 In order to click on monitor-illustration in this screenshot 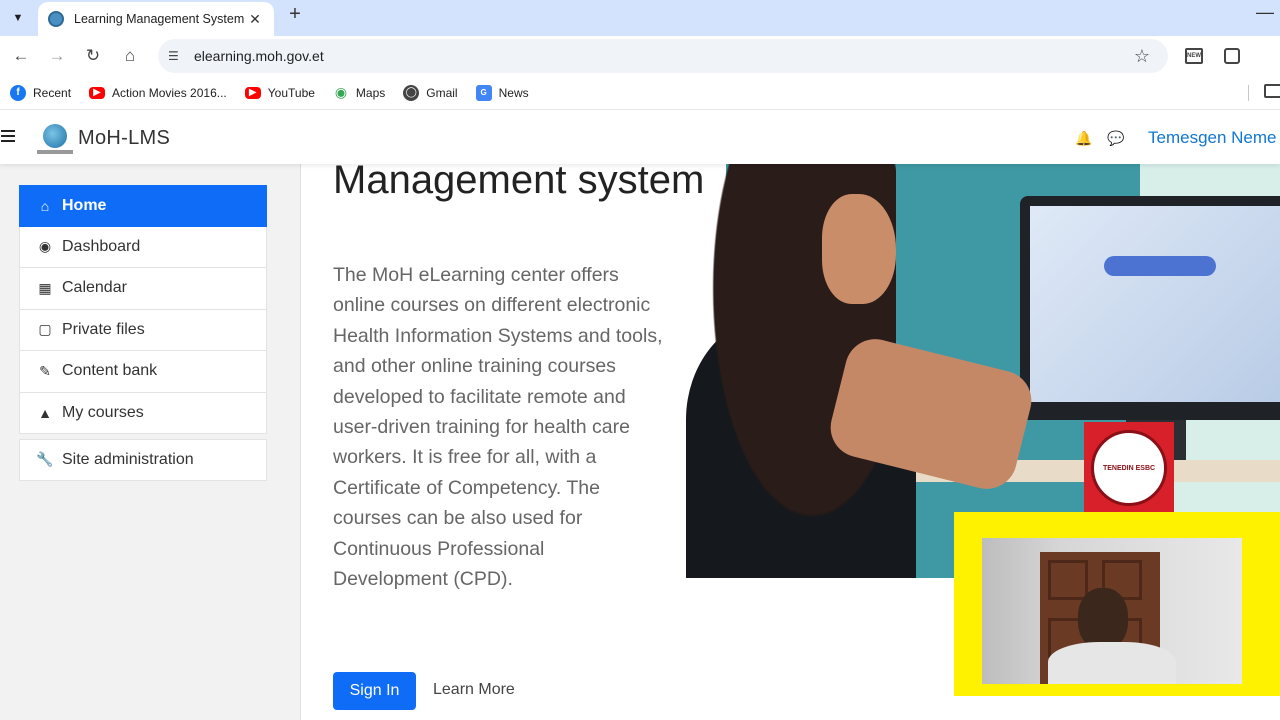, I will do `click(1150, 308)`.